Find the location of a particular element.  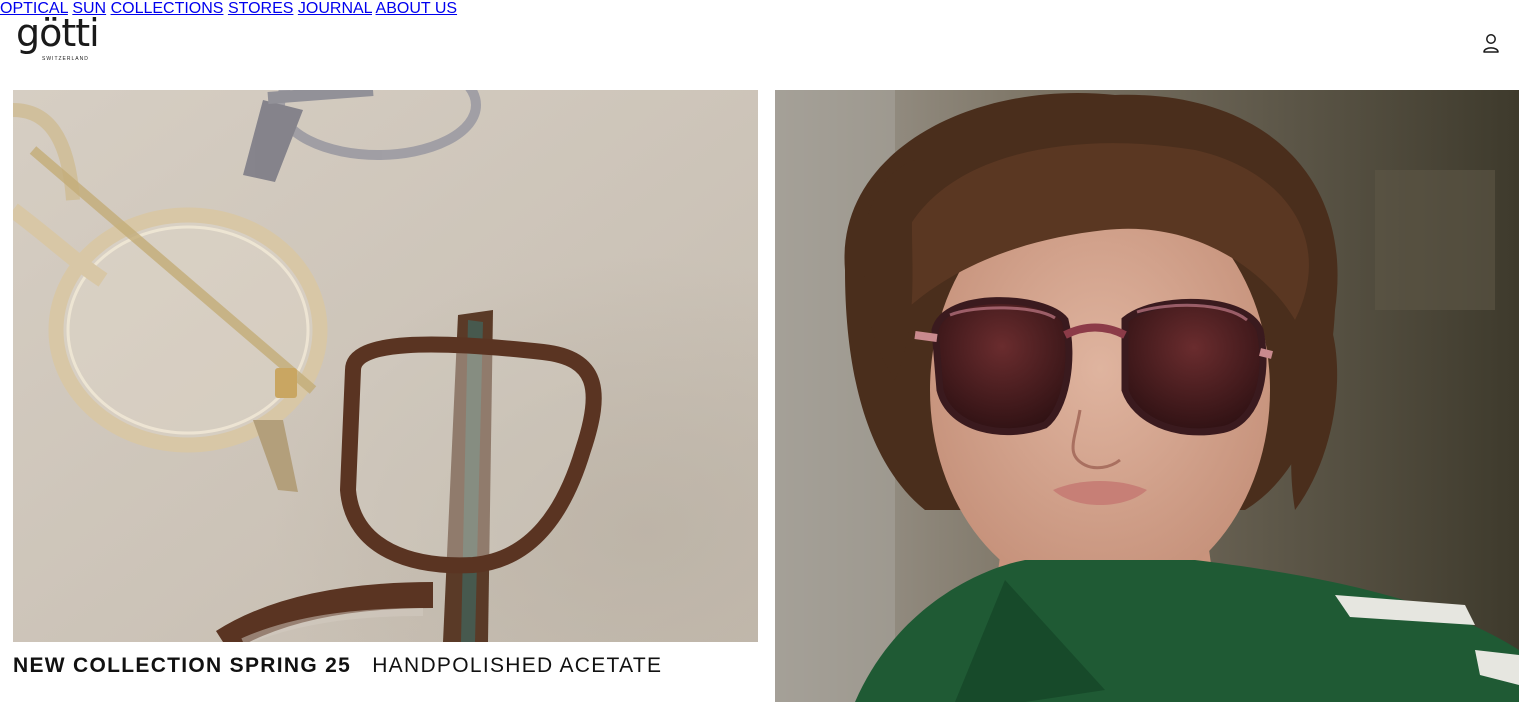

nav-item-journal: JOURNAL is located at coordinates (335, 8).